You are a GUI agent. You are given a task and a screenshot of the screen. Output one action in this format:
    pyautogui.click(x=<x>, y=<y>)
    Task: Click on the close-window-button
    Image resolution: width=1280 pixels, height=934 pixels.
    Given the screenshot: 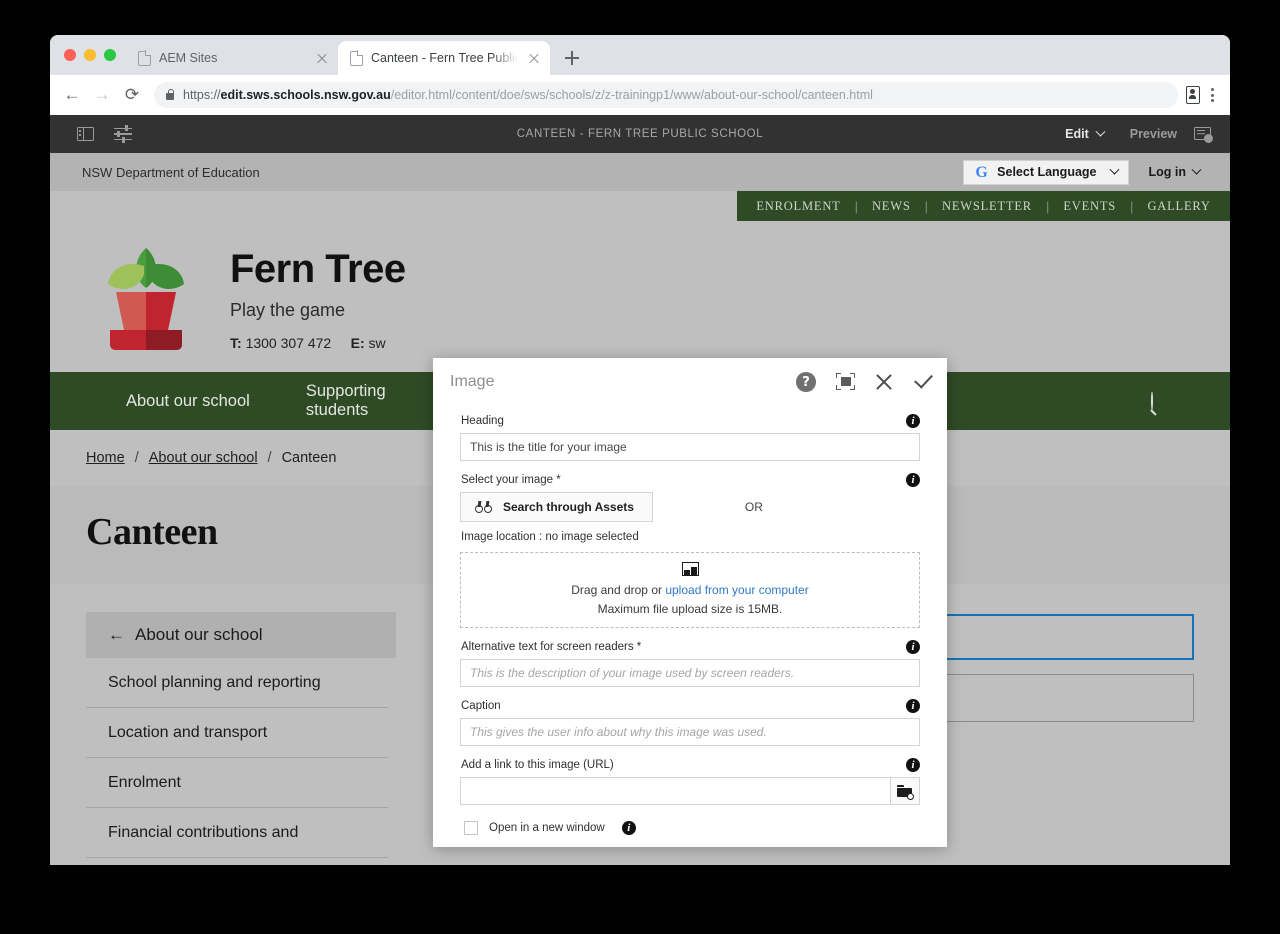 What is the action you would take?
    pyautogui.click(x=70, y=55)
    